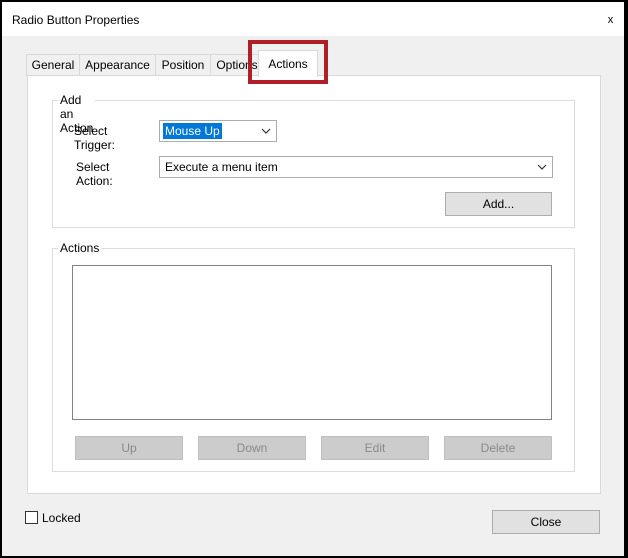  Describe the element at coordinates (76, 20) in the screenshot. I see `window-title: Radio Button Properties` at that location.